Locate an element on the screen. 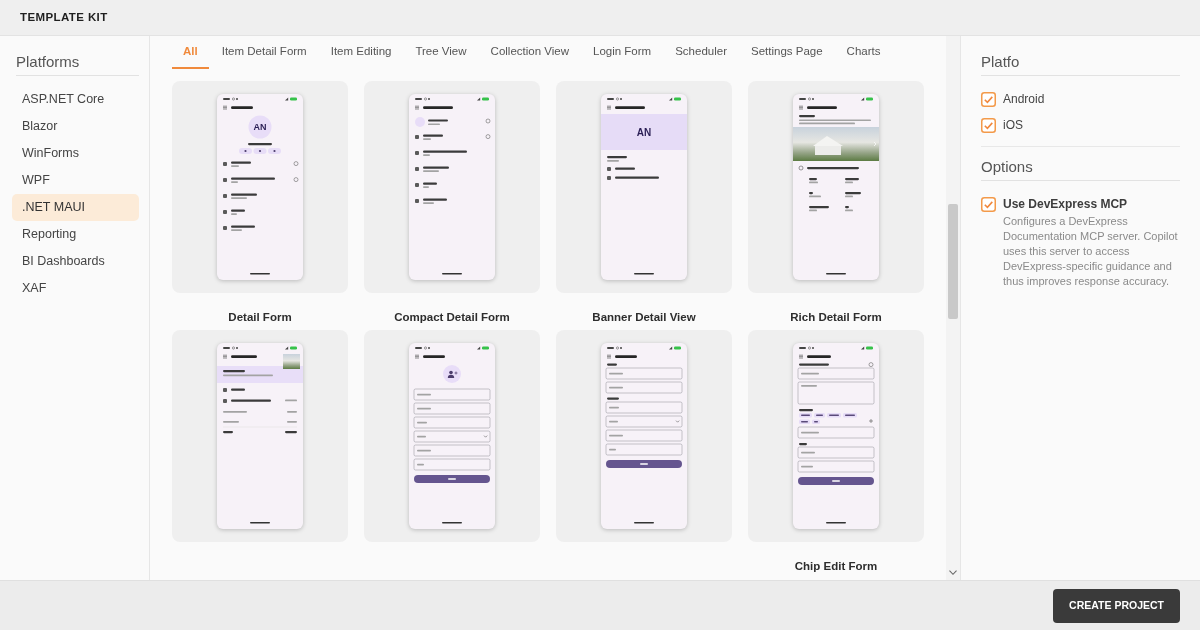 This screenshot has width=1200, height=630. sidebar-item: WPF is located at coordinates (75, 180).